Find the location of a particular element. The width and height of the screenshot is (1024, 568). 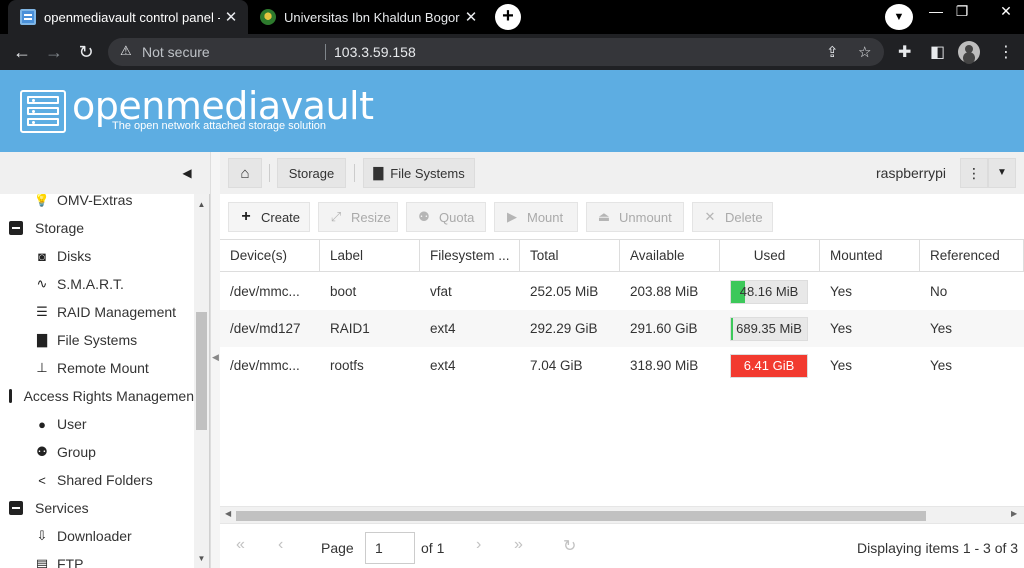

usage-bar: 6.41 GiB is located at coordinates (769, 366).